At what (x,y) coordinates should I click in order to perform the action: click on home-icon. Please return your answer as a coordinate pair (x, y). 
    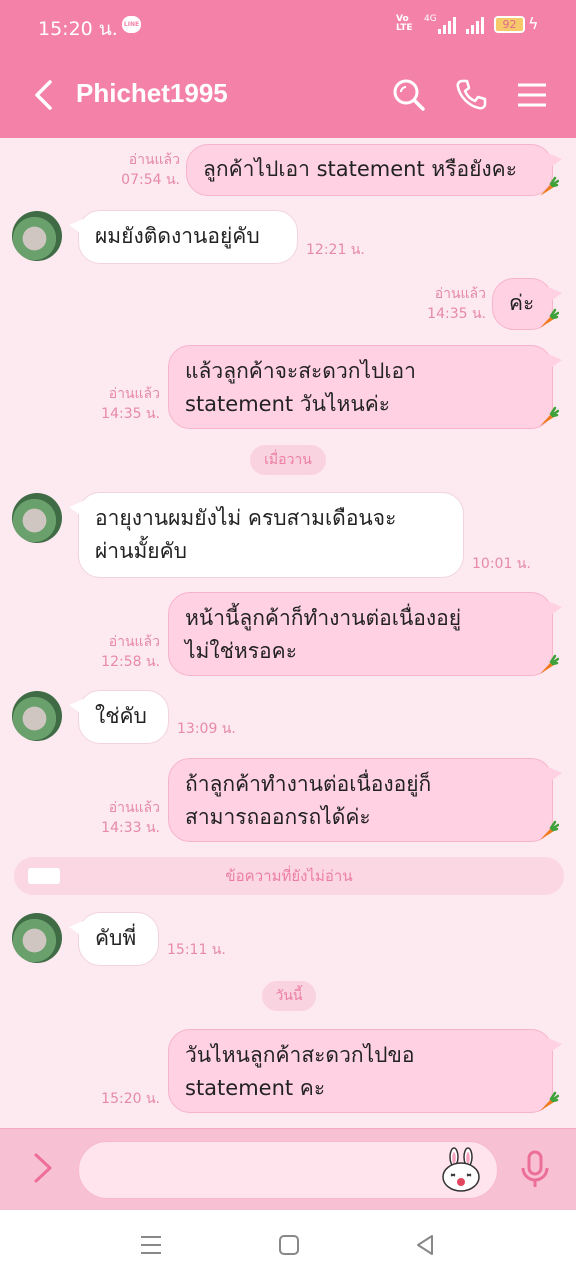
    Looking at the image, I should click on (289, 1245).